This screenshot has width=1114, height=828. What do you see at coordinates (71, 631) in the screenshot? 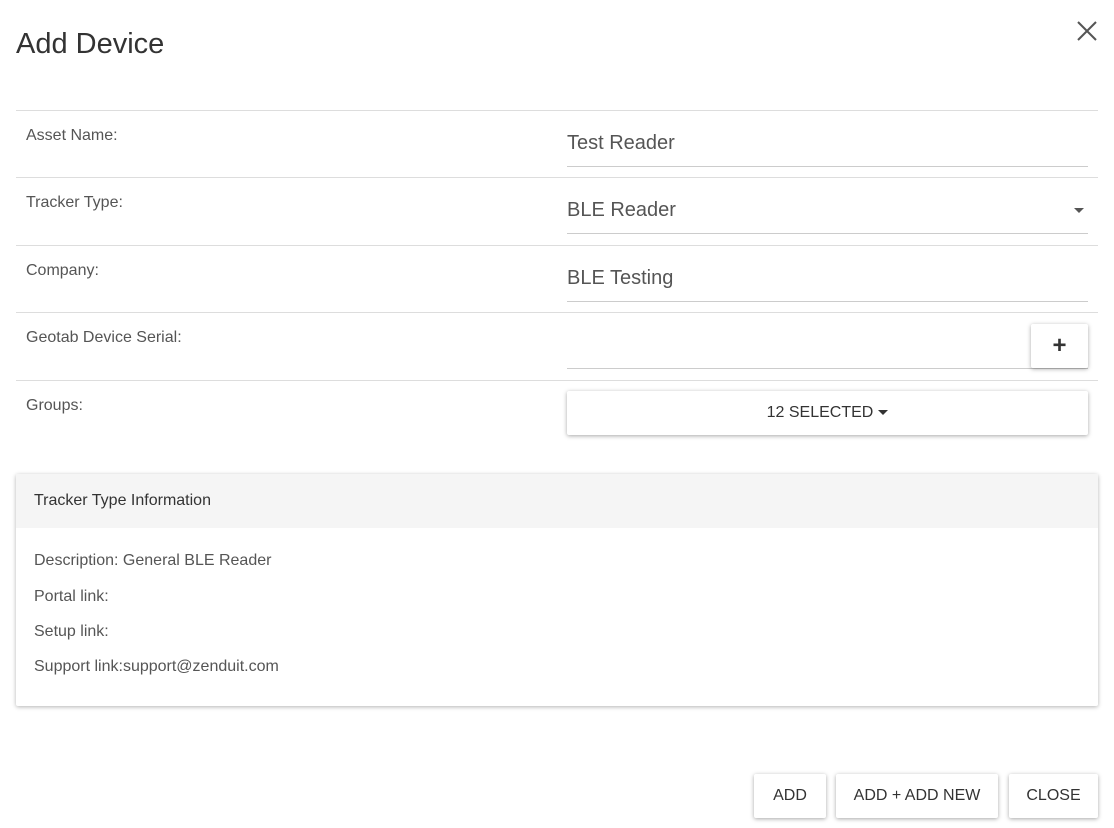
I see `info-setup-link: Setup link:` at bounding box center [71, 631].